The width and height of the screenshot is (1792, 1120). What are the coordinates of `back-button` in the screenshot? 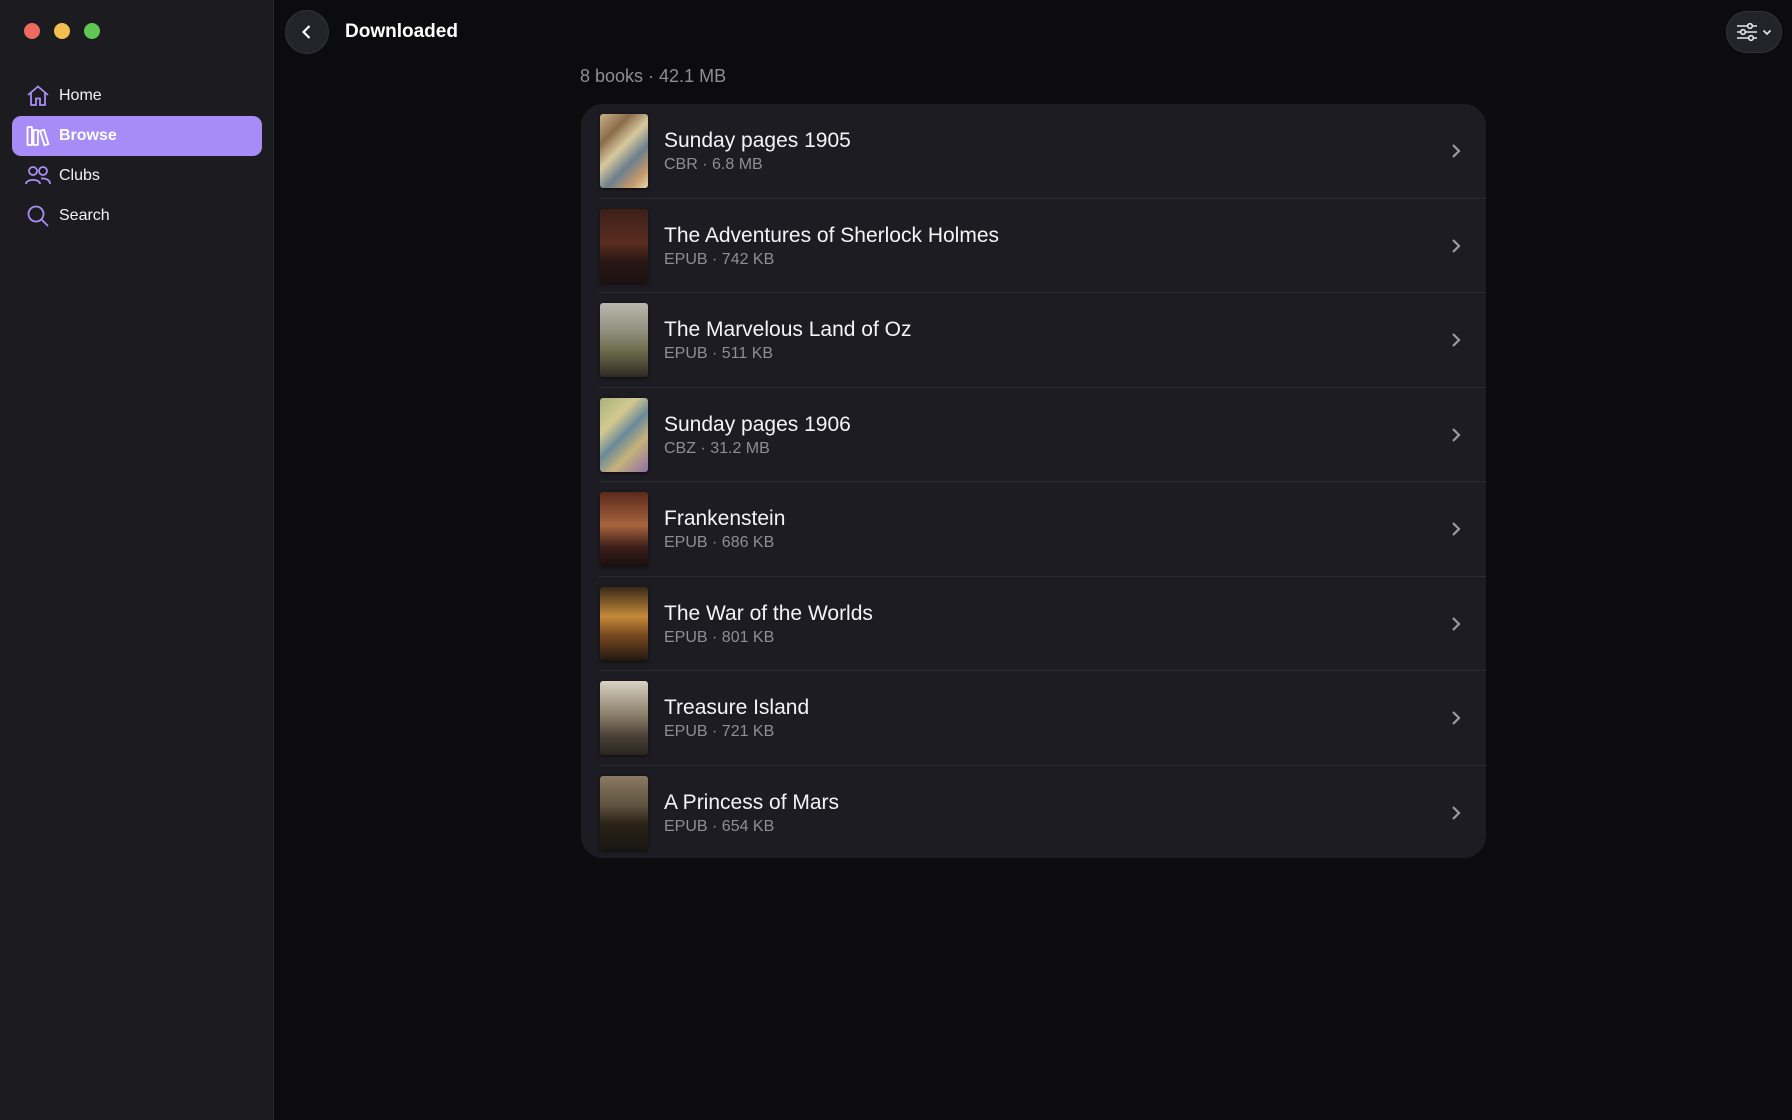 It's located at (307, 32).